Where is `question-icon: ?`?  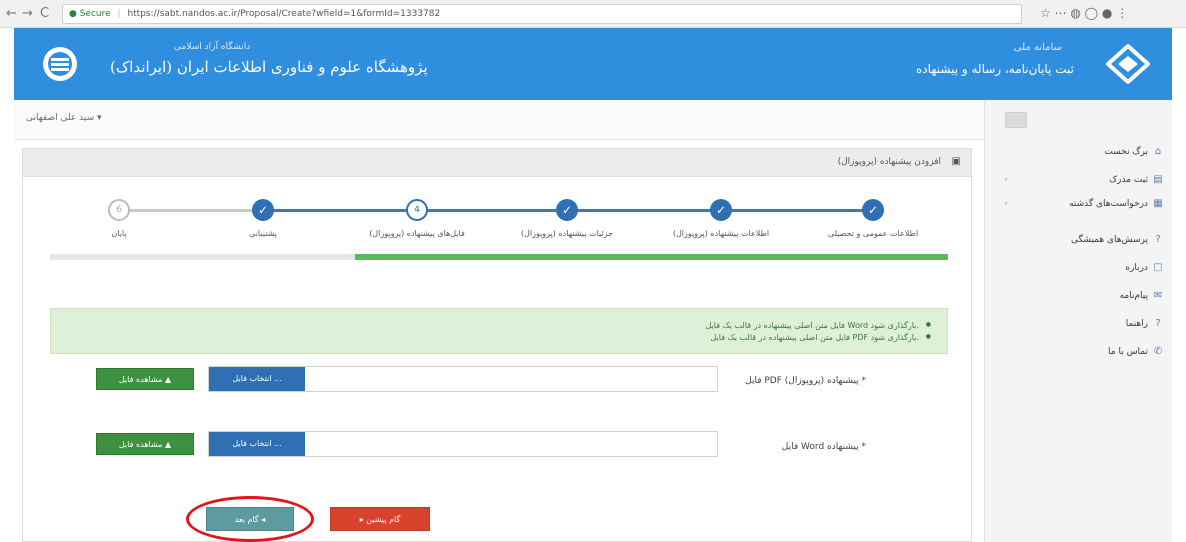
question-icon: ? is located at coordinates (1158, 239).